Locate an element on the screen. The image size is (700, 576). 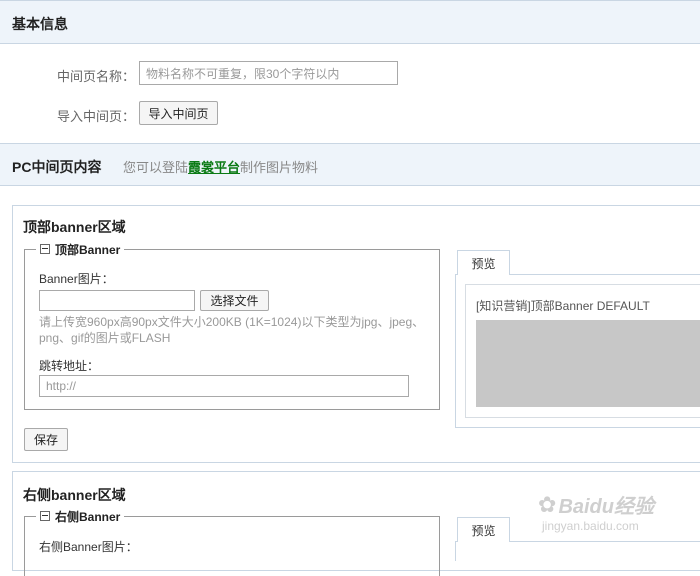
hint-suffix: 制作图片物料 is located at coordinates (279, 167).